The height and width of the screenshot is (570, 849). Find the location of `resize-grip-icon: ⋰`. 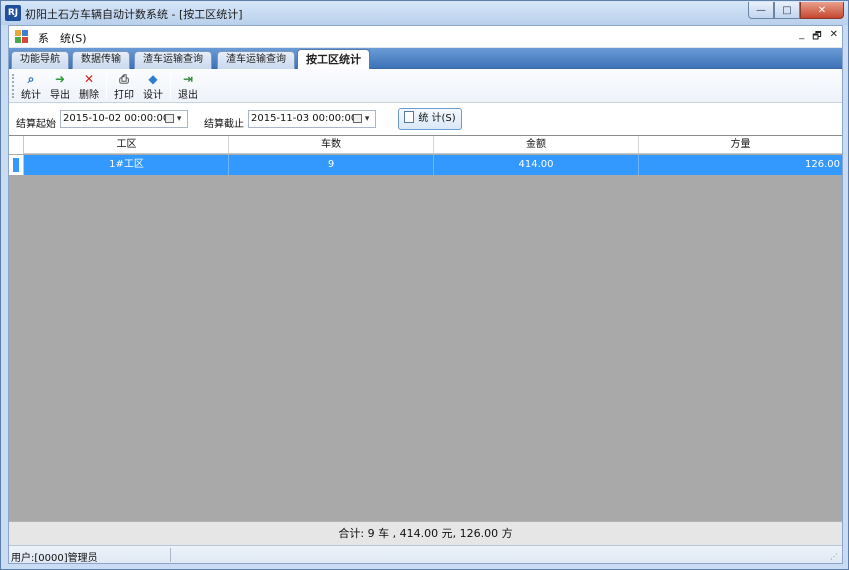

resize-grip-icon: ⋰ is located at coordinates (835, 557).